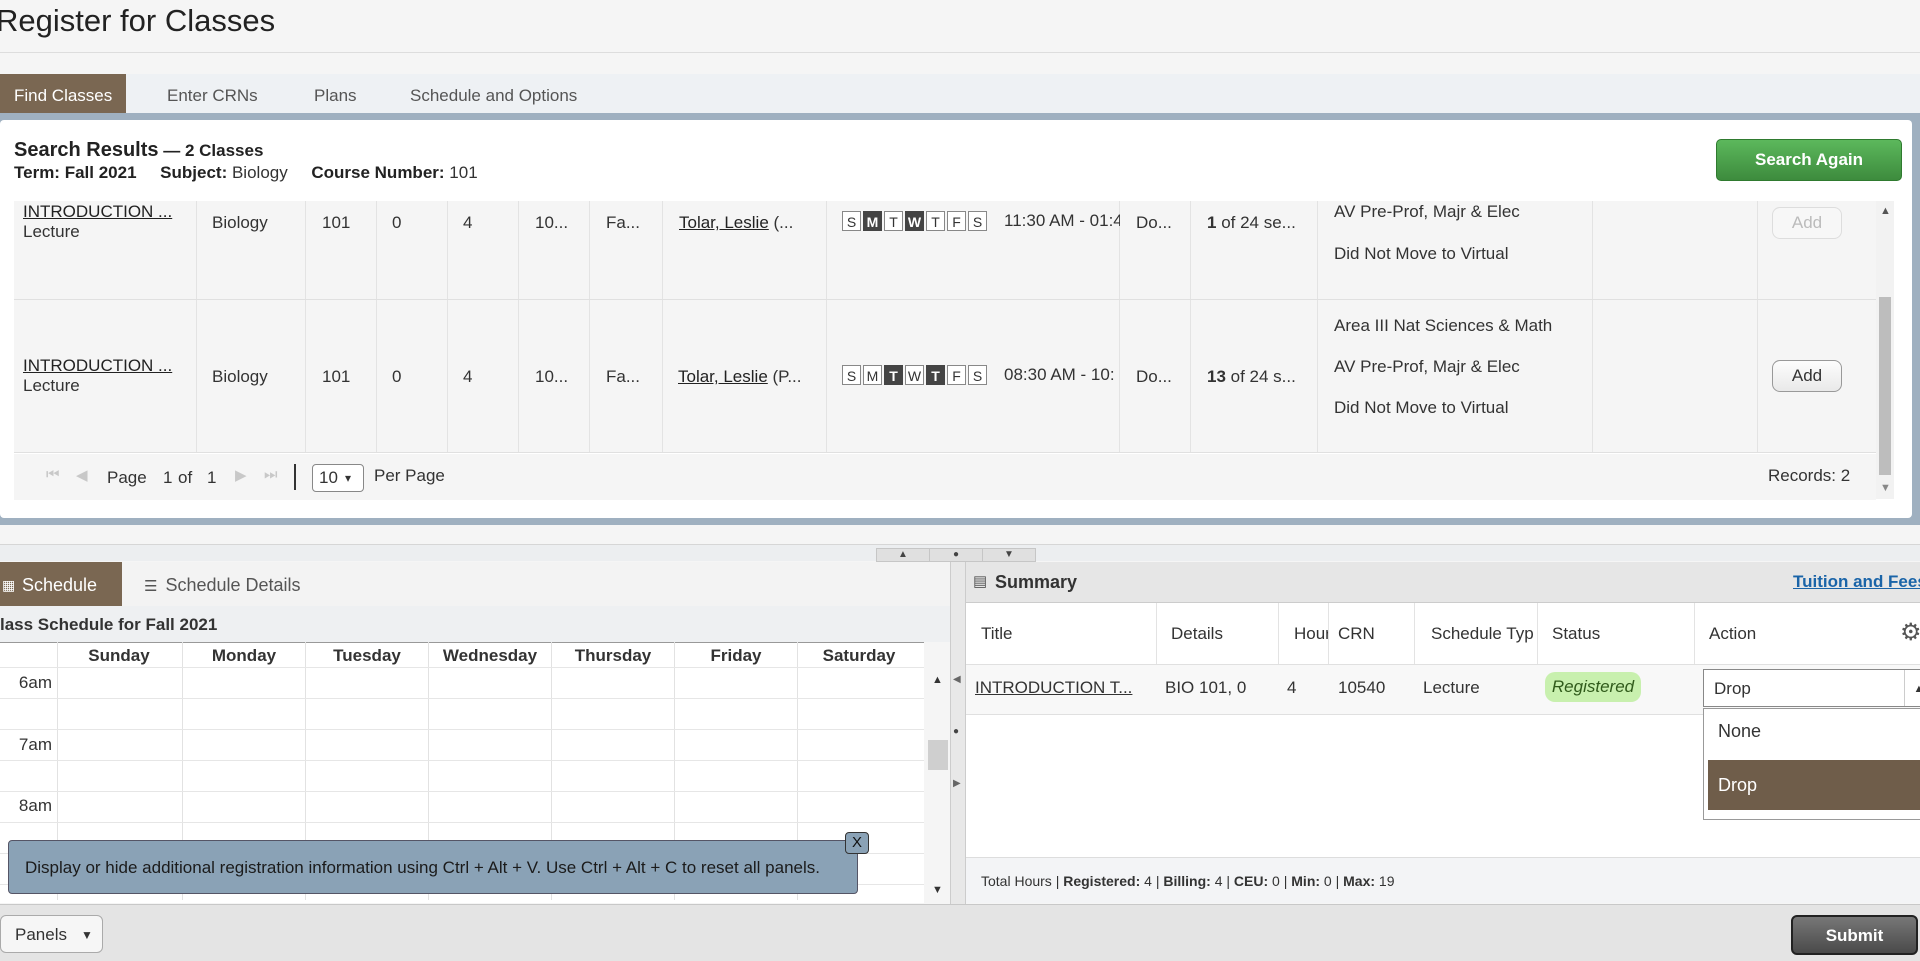  What do you see at coordinates (212, 94) in the screenshot?
I see `tab-enter-crns: Enter CRNs` at bounding box center [212, 94].